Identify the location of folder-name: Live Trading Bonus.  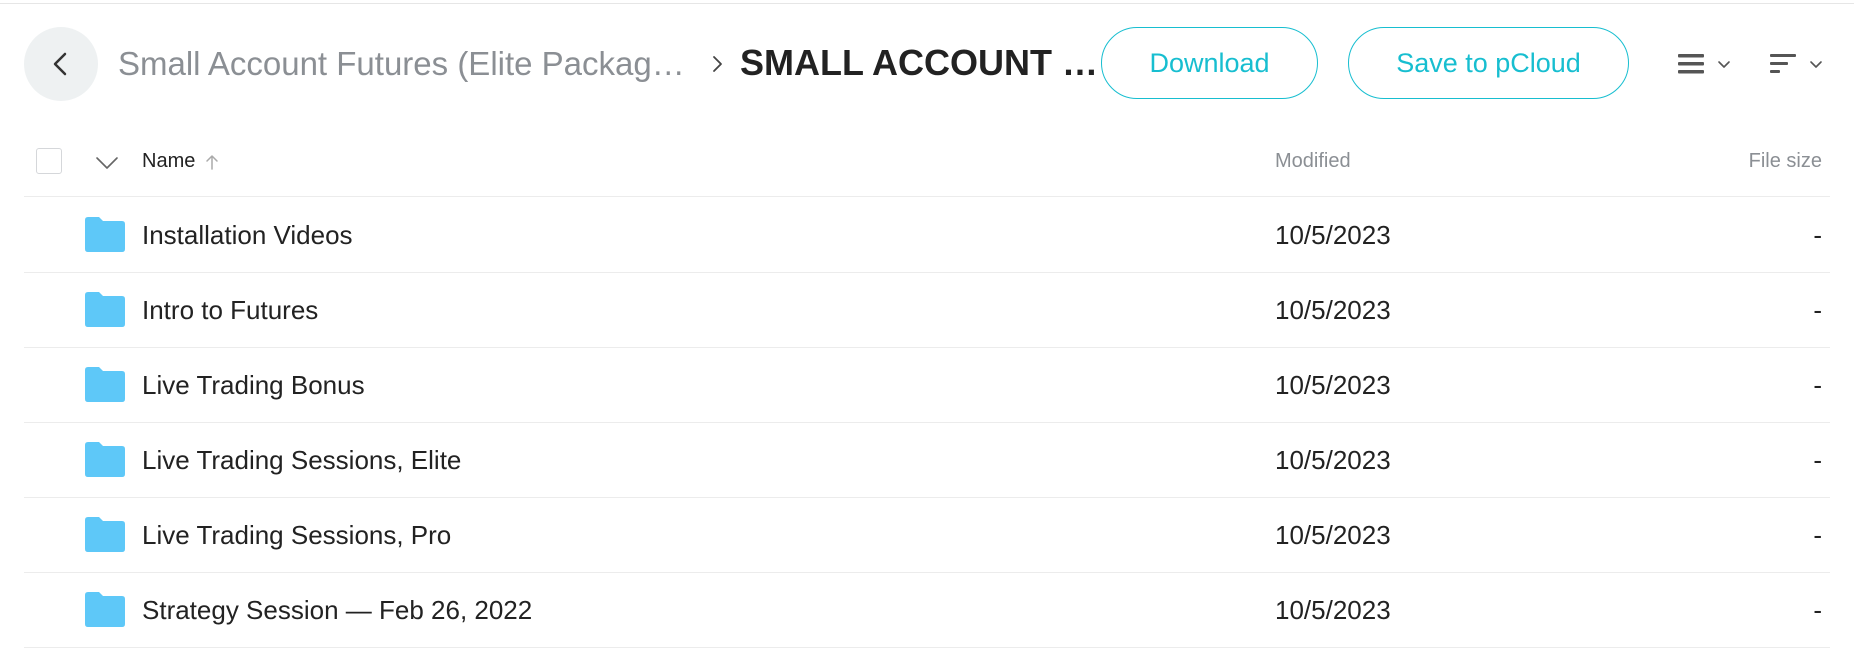
(253, 385).